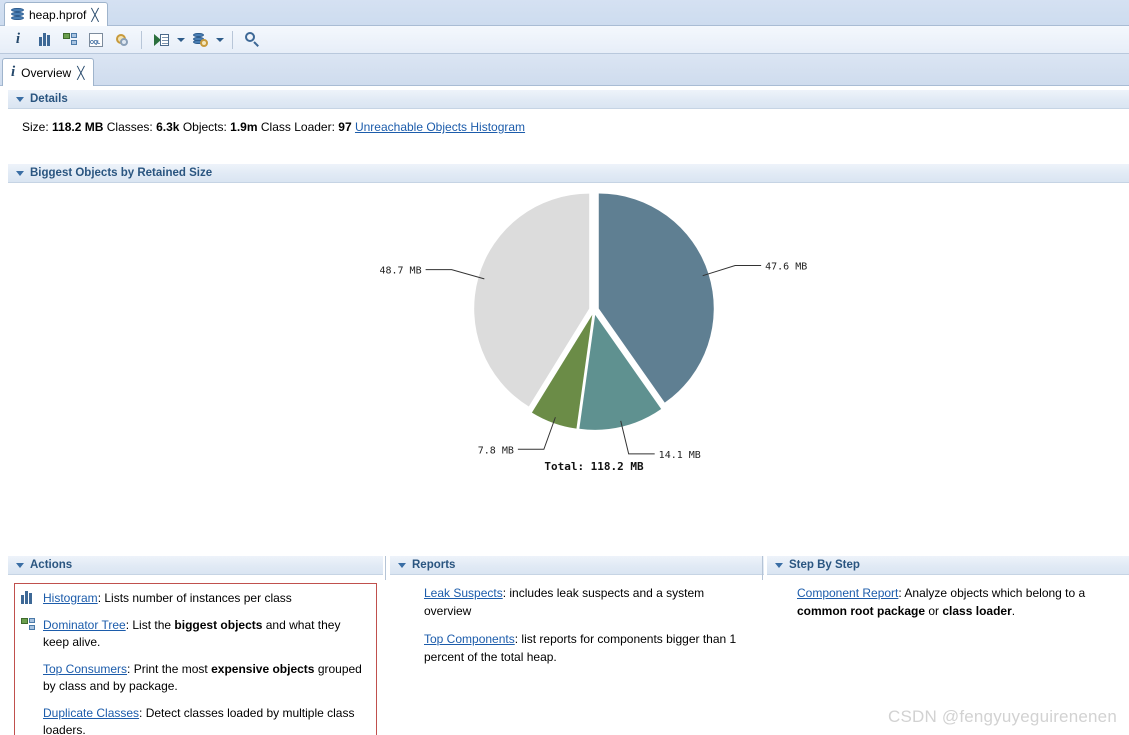 This screenshot has height=735, width=1129. I want to click on find-button, so click(252, 40).